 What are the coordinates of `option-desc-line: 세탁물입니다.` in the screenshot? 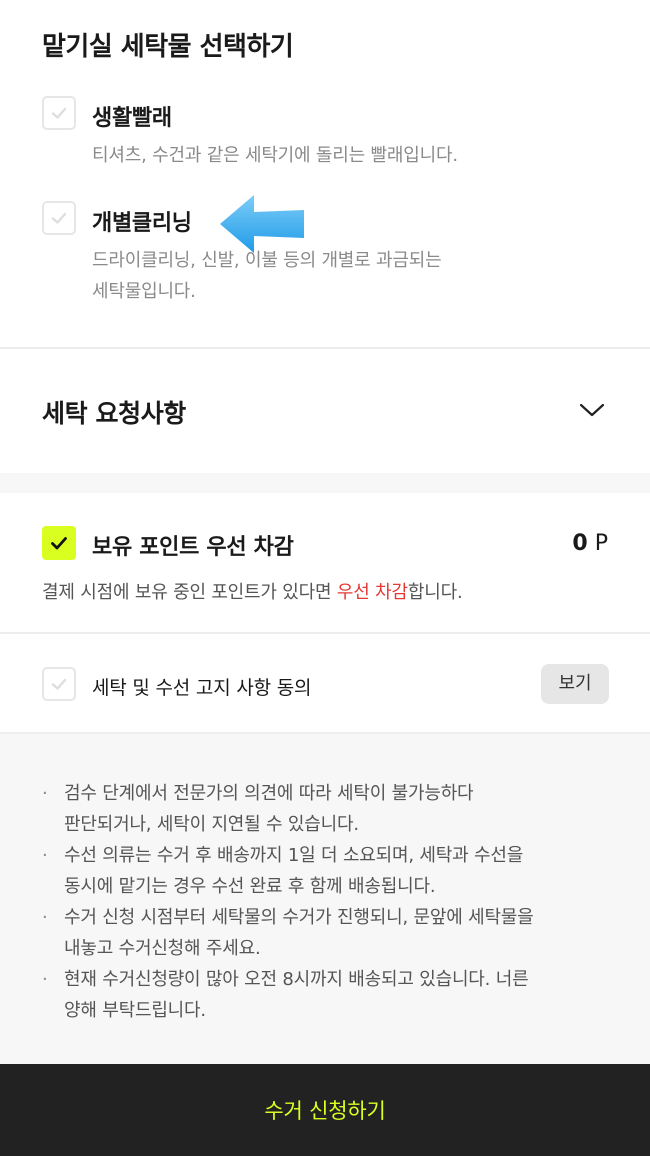 It's located at (144, 291).